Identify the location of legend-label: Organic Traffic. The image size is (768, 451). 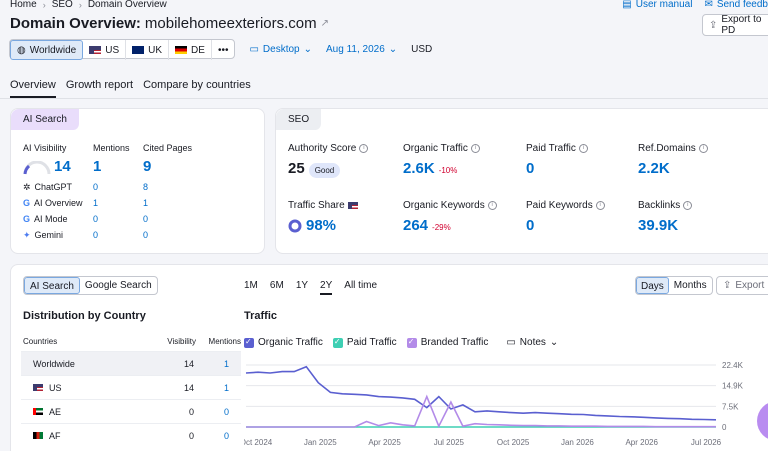
(290, 342).